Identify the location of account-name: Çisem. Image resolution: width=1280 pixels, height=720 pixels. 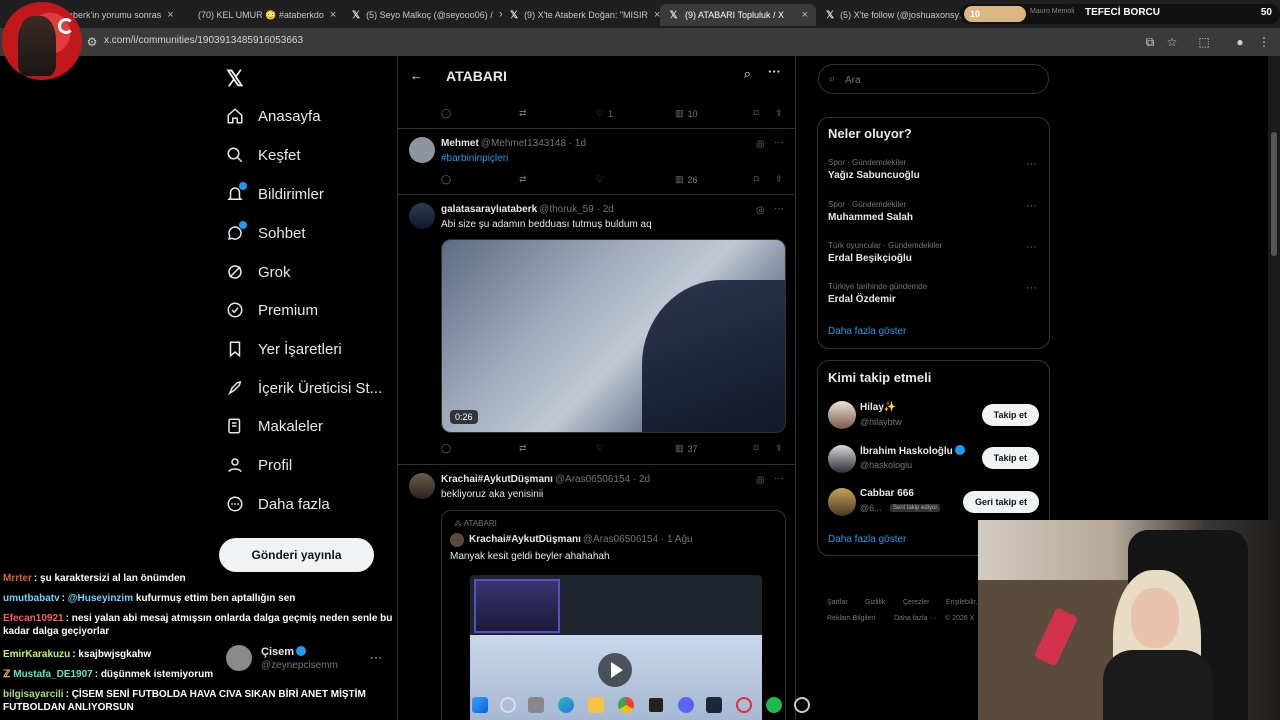
(284, 652).